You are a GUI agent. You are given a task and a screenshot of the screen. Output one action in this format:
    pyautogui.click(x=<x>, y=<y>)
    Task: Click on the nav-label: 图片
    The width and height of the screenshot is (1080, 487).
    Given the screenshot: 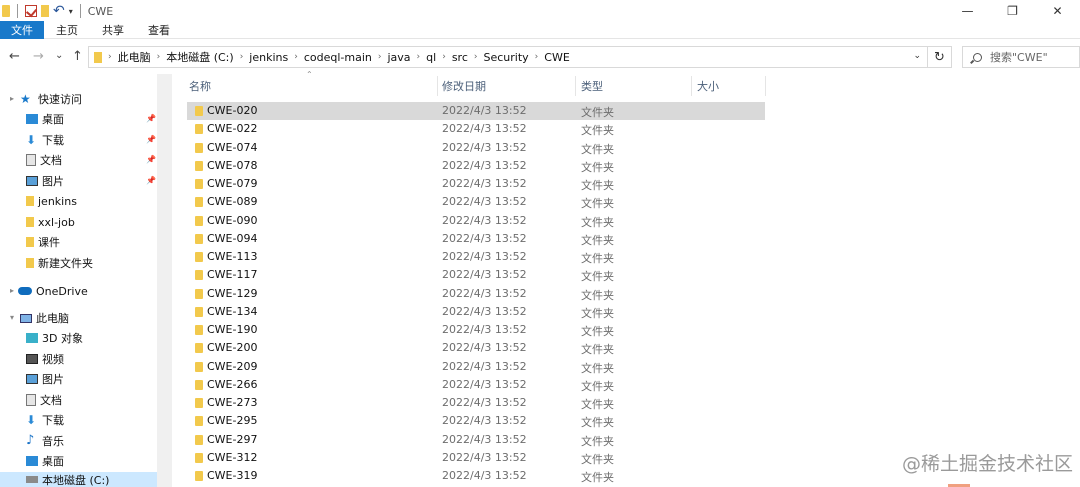 What is the action you would take?
    pyautogui.click(x=53, y=181)
    